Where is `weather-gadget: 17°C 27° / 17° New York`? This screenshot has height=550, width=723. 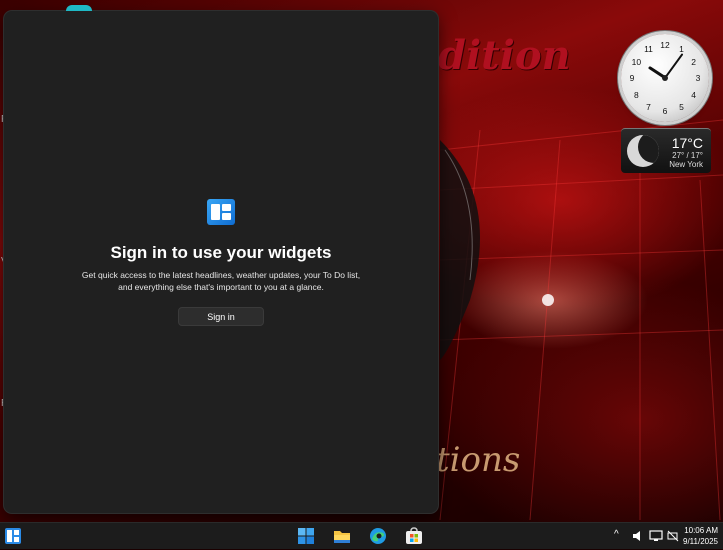
weather-gadget: 17°C 27° / 17° New York is located at coordinates (666, 150).